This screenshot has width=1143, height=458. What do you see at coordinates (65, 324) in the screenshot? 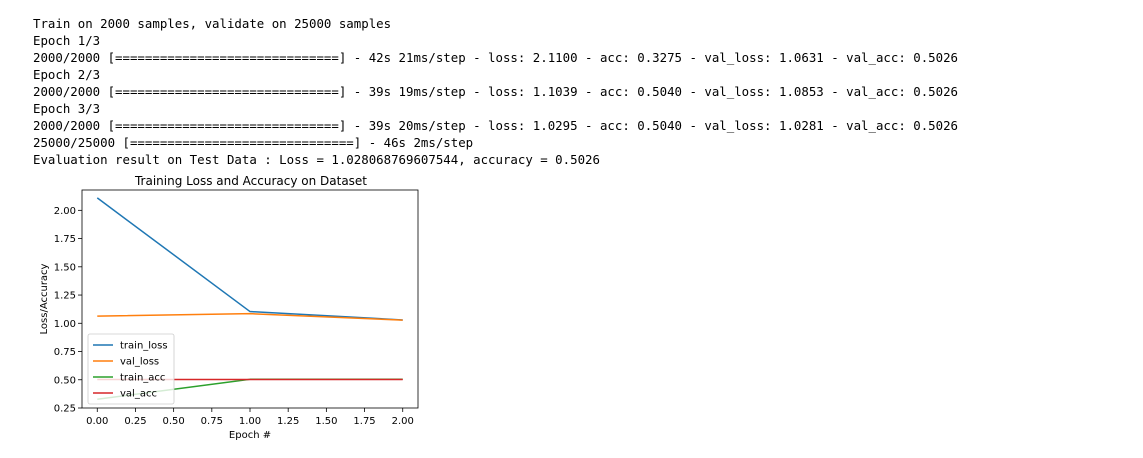
I see `y-tick-label: 1.00` at bounding box center [65, 324].